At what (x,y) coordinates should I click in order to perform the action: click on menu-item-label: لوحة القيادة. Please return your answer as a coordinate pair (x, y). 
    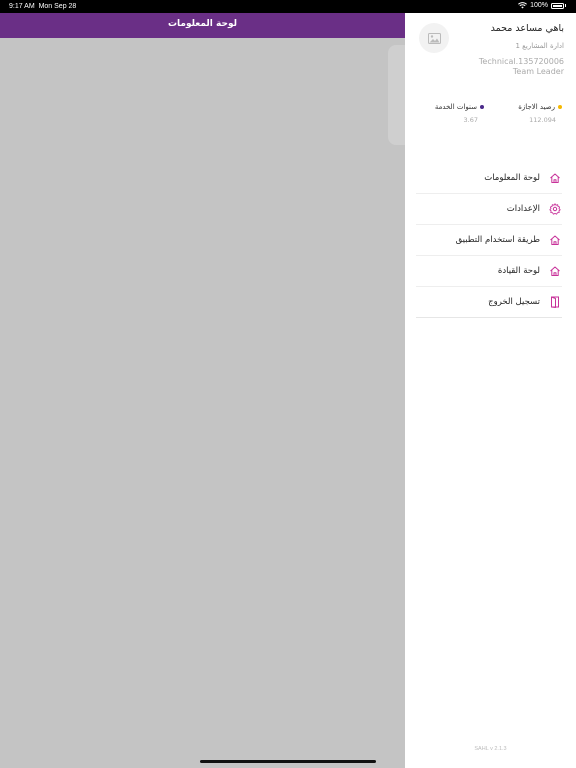
    Looking at the image, I should click on (518, 271).